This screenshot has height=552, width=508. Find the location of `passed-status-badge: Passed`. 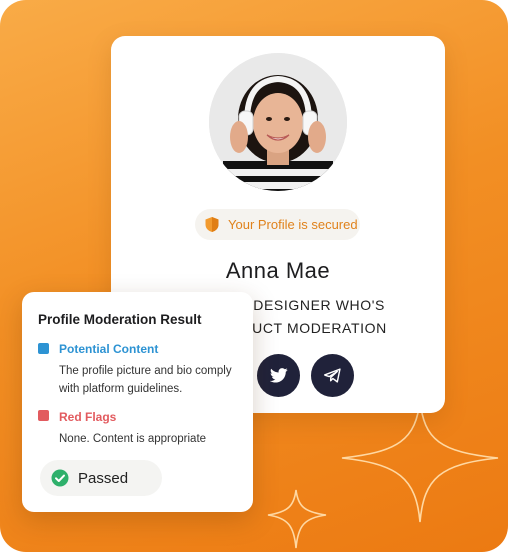

passed-status-badge: Passed is located at coordinates (101, 478).